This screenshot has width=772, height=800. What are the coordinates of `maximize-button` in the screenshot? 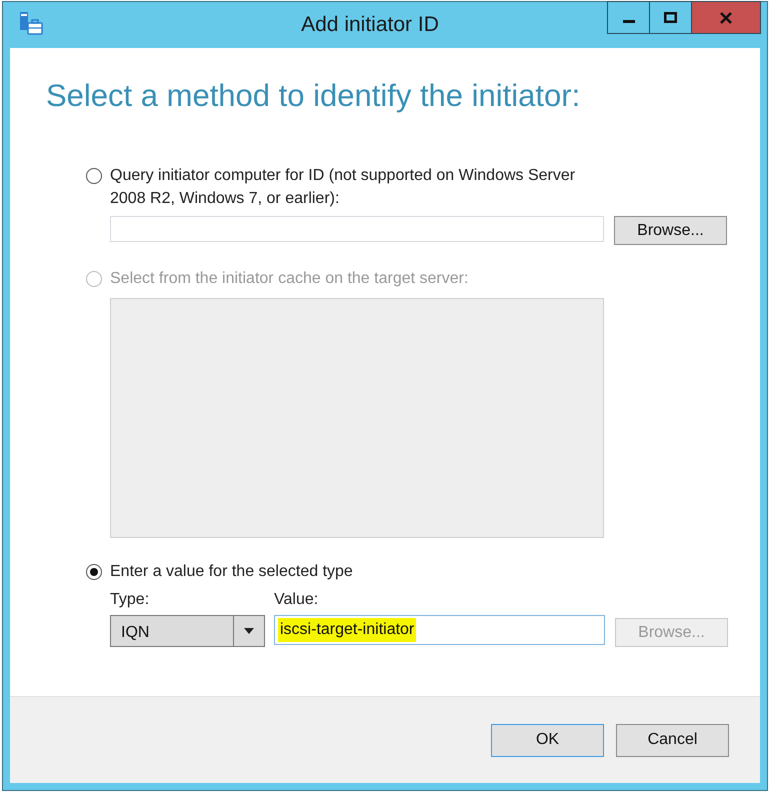 It's located at (670, 17).